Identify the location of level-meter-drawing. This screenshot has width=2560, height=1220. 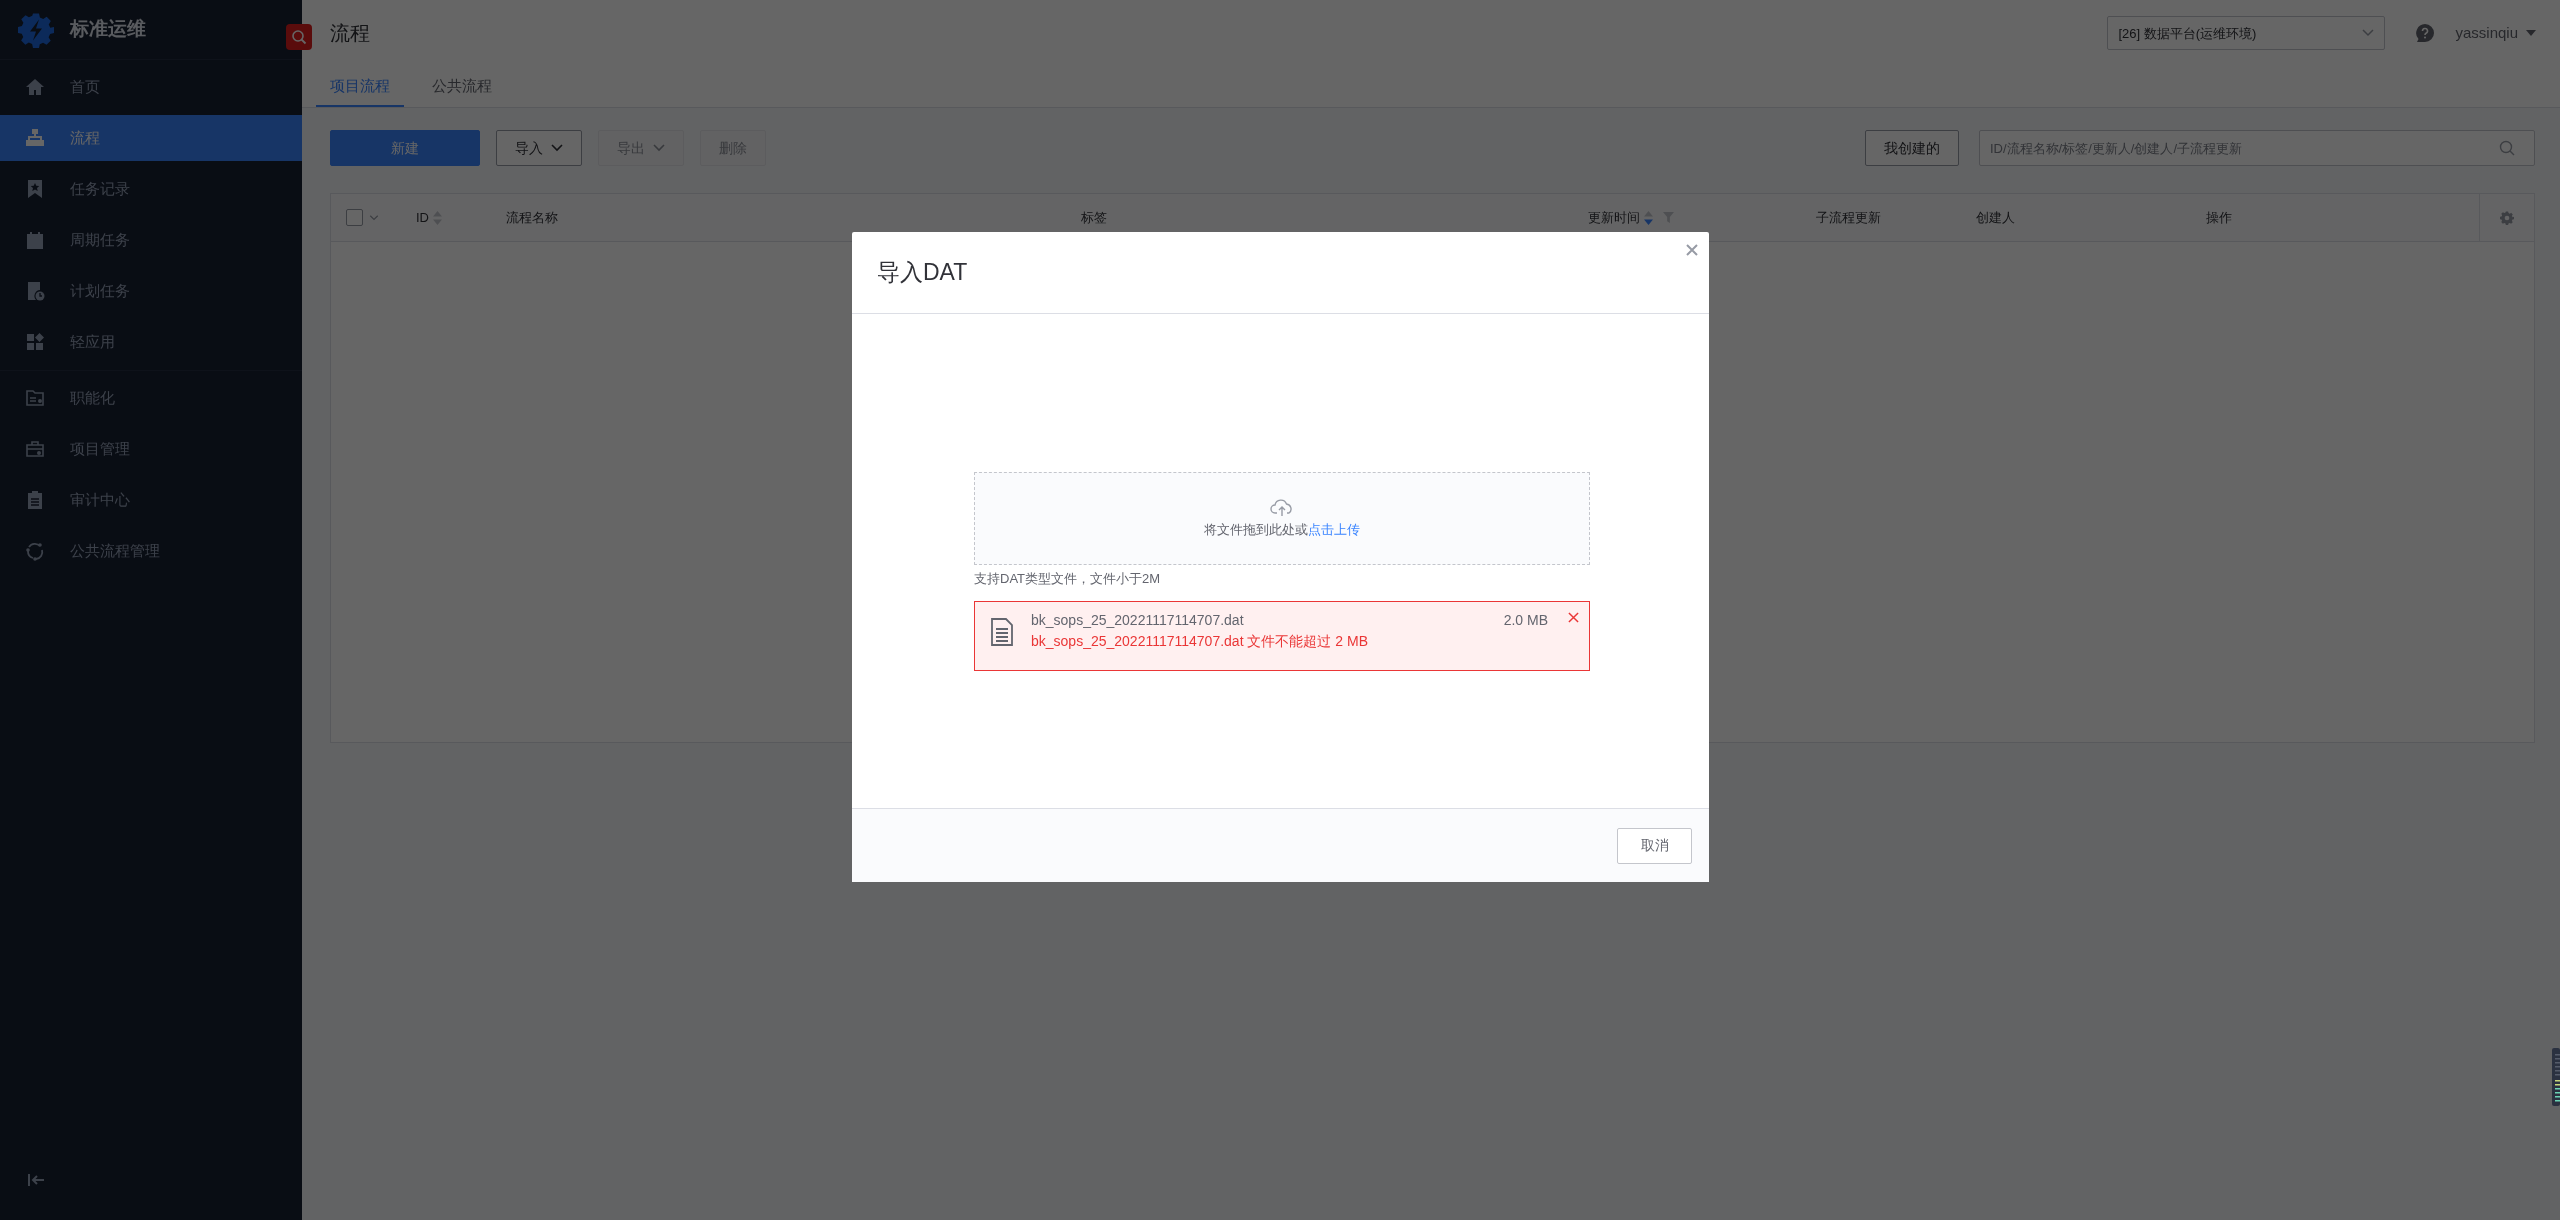
(2556, 1077).